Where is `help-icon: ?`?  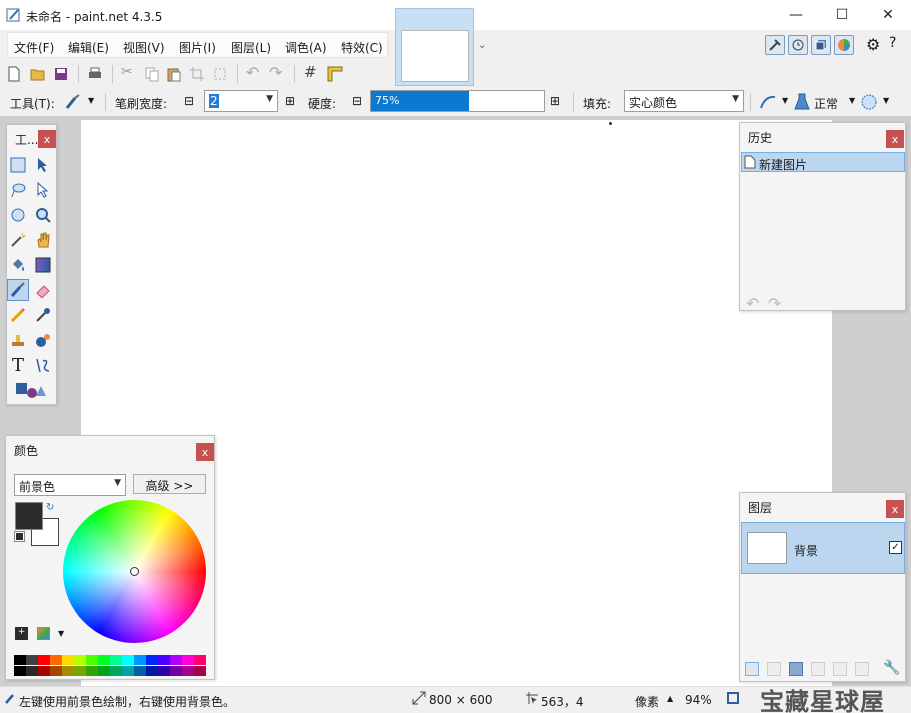
help-icon: ? is located at coordinates (892, 43).